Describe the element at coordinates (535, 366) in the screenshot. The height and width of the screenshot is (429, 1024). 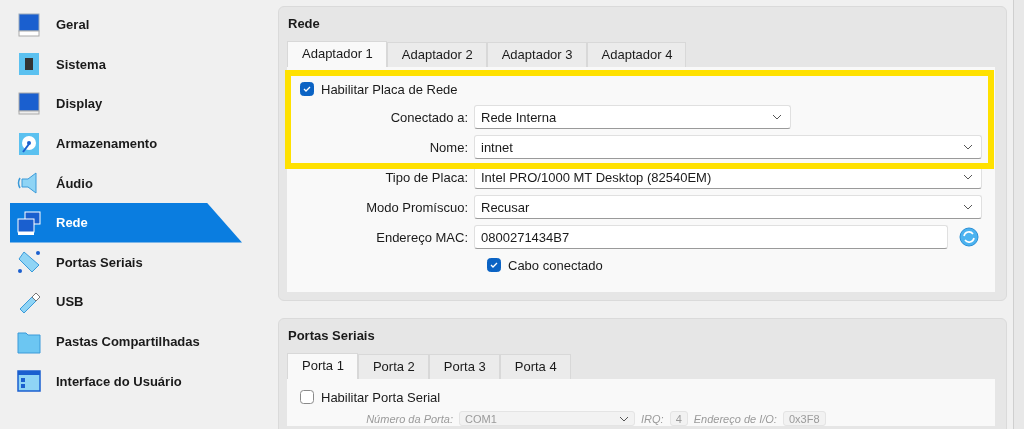
I see `tab: Porta 4` at that location.